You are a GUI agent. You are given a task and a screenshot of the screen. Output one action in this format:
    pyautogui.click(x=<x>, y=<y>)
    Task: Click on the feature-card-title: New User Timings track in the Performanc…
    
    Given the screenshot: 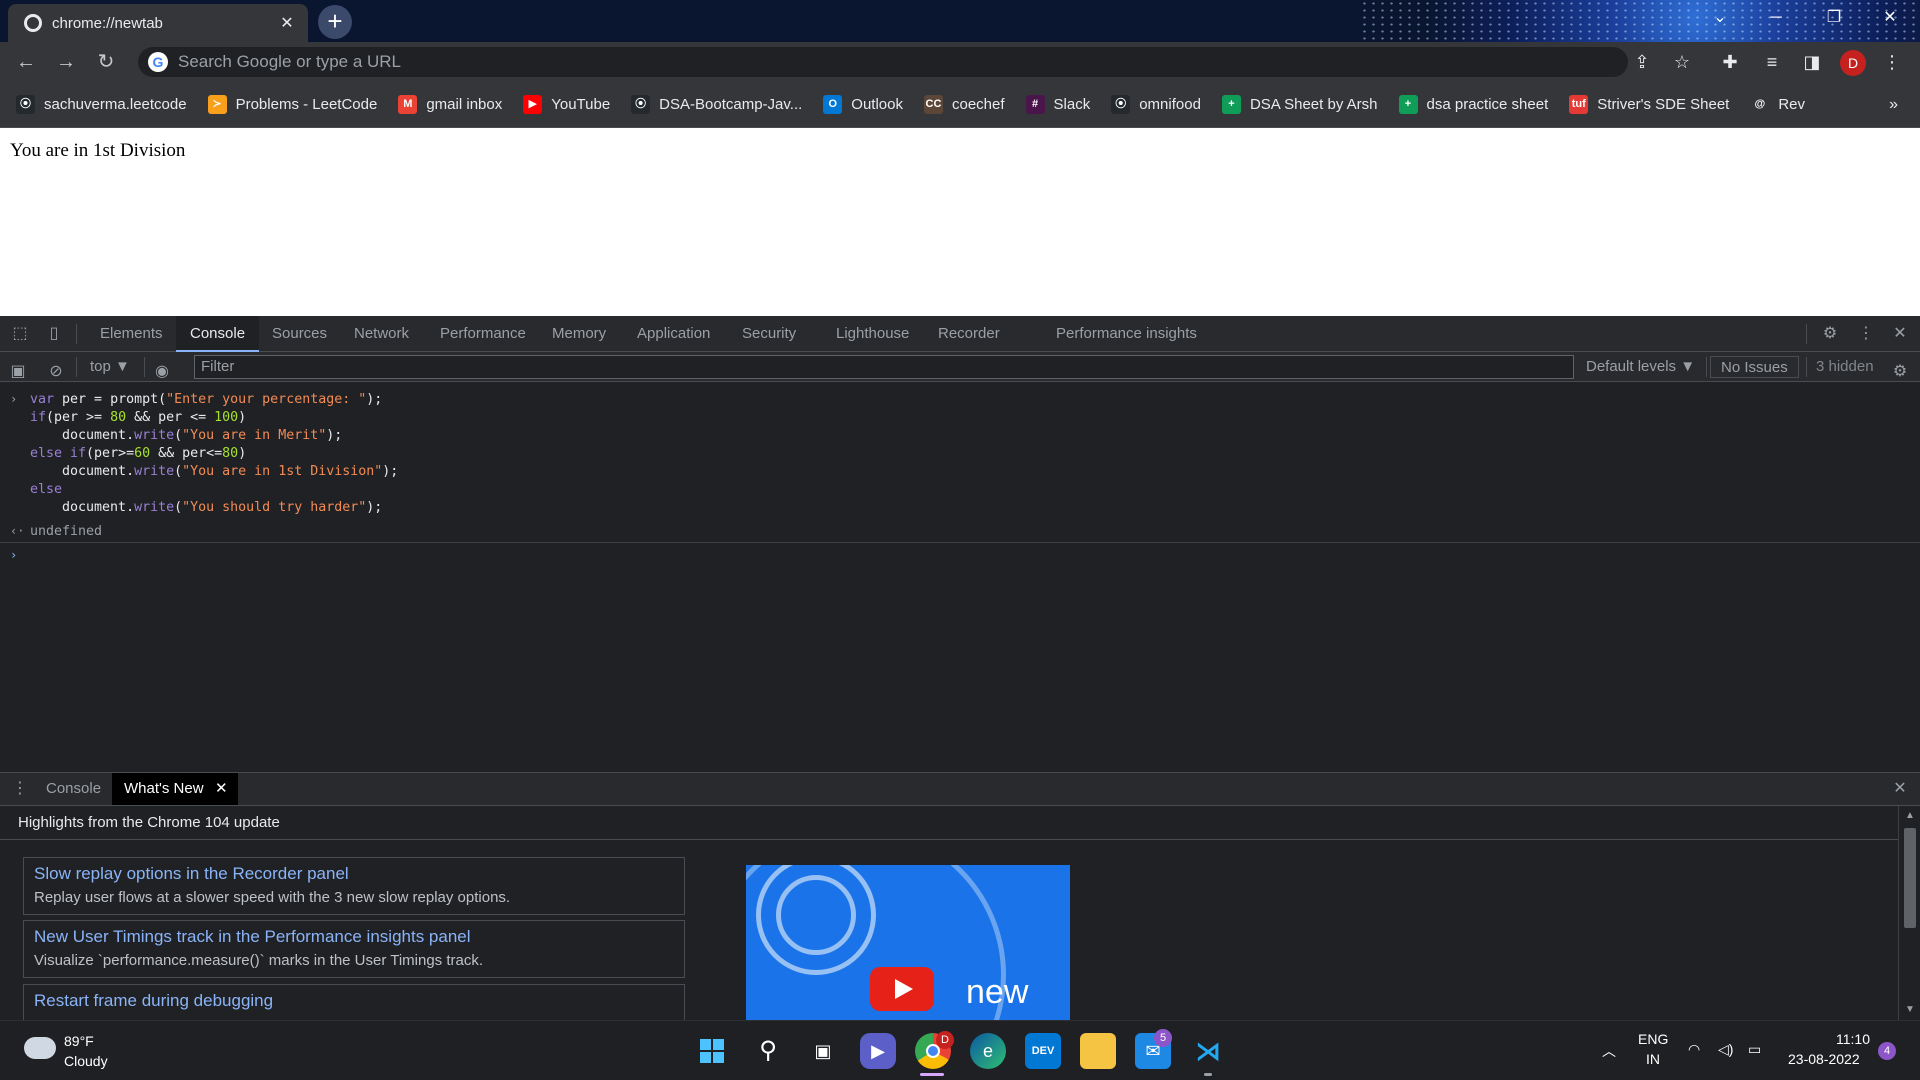 What is the action you would take?
    pyautogui.click(x=354, y=937)
    